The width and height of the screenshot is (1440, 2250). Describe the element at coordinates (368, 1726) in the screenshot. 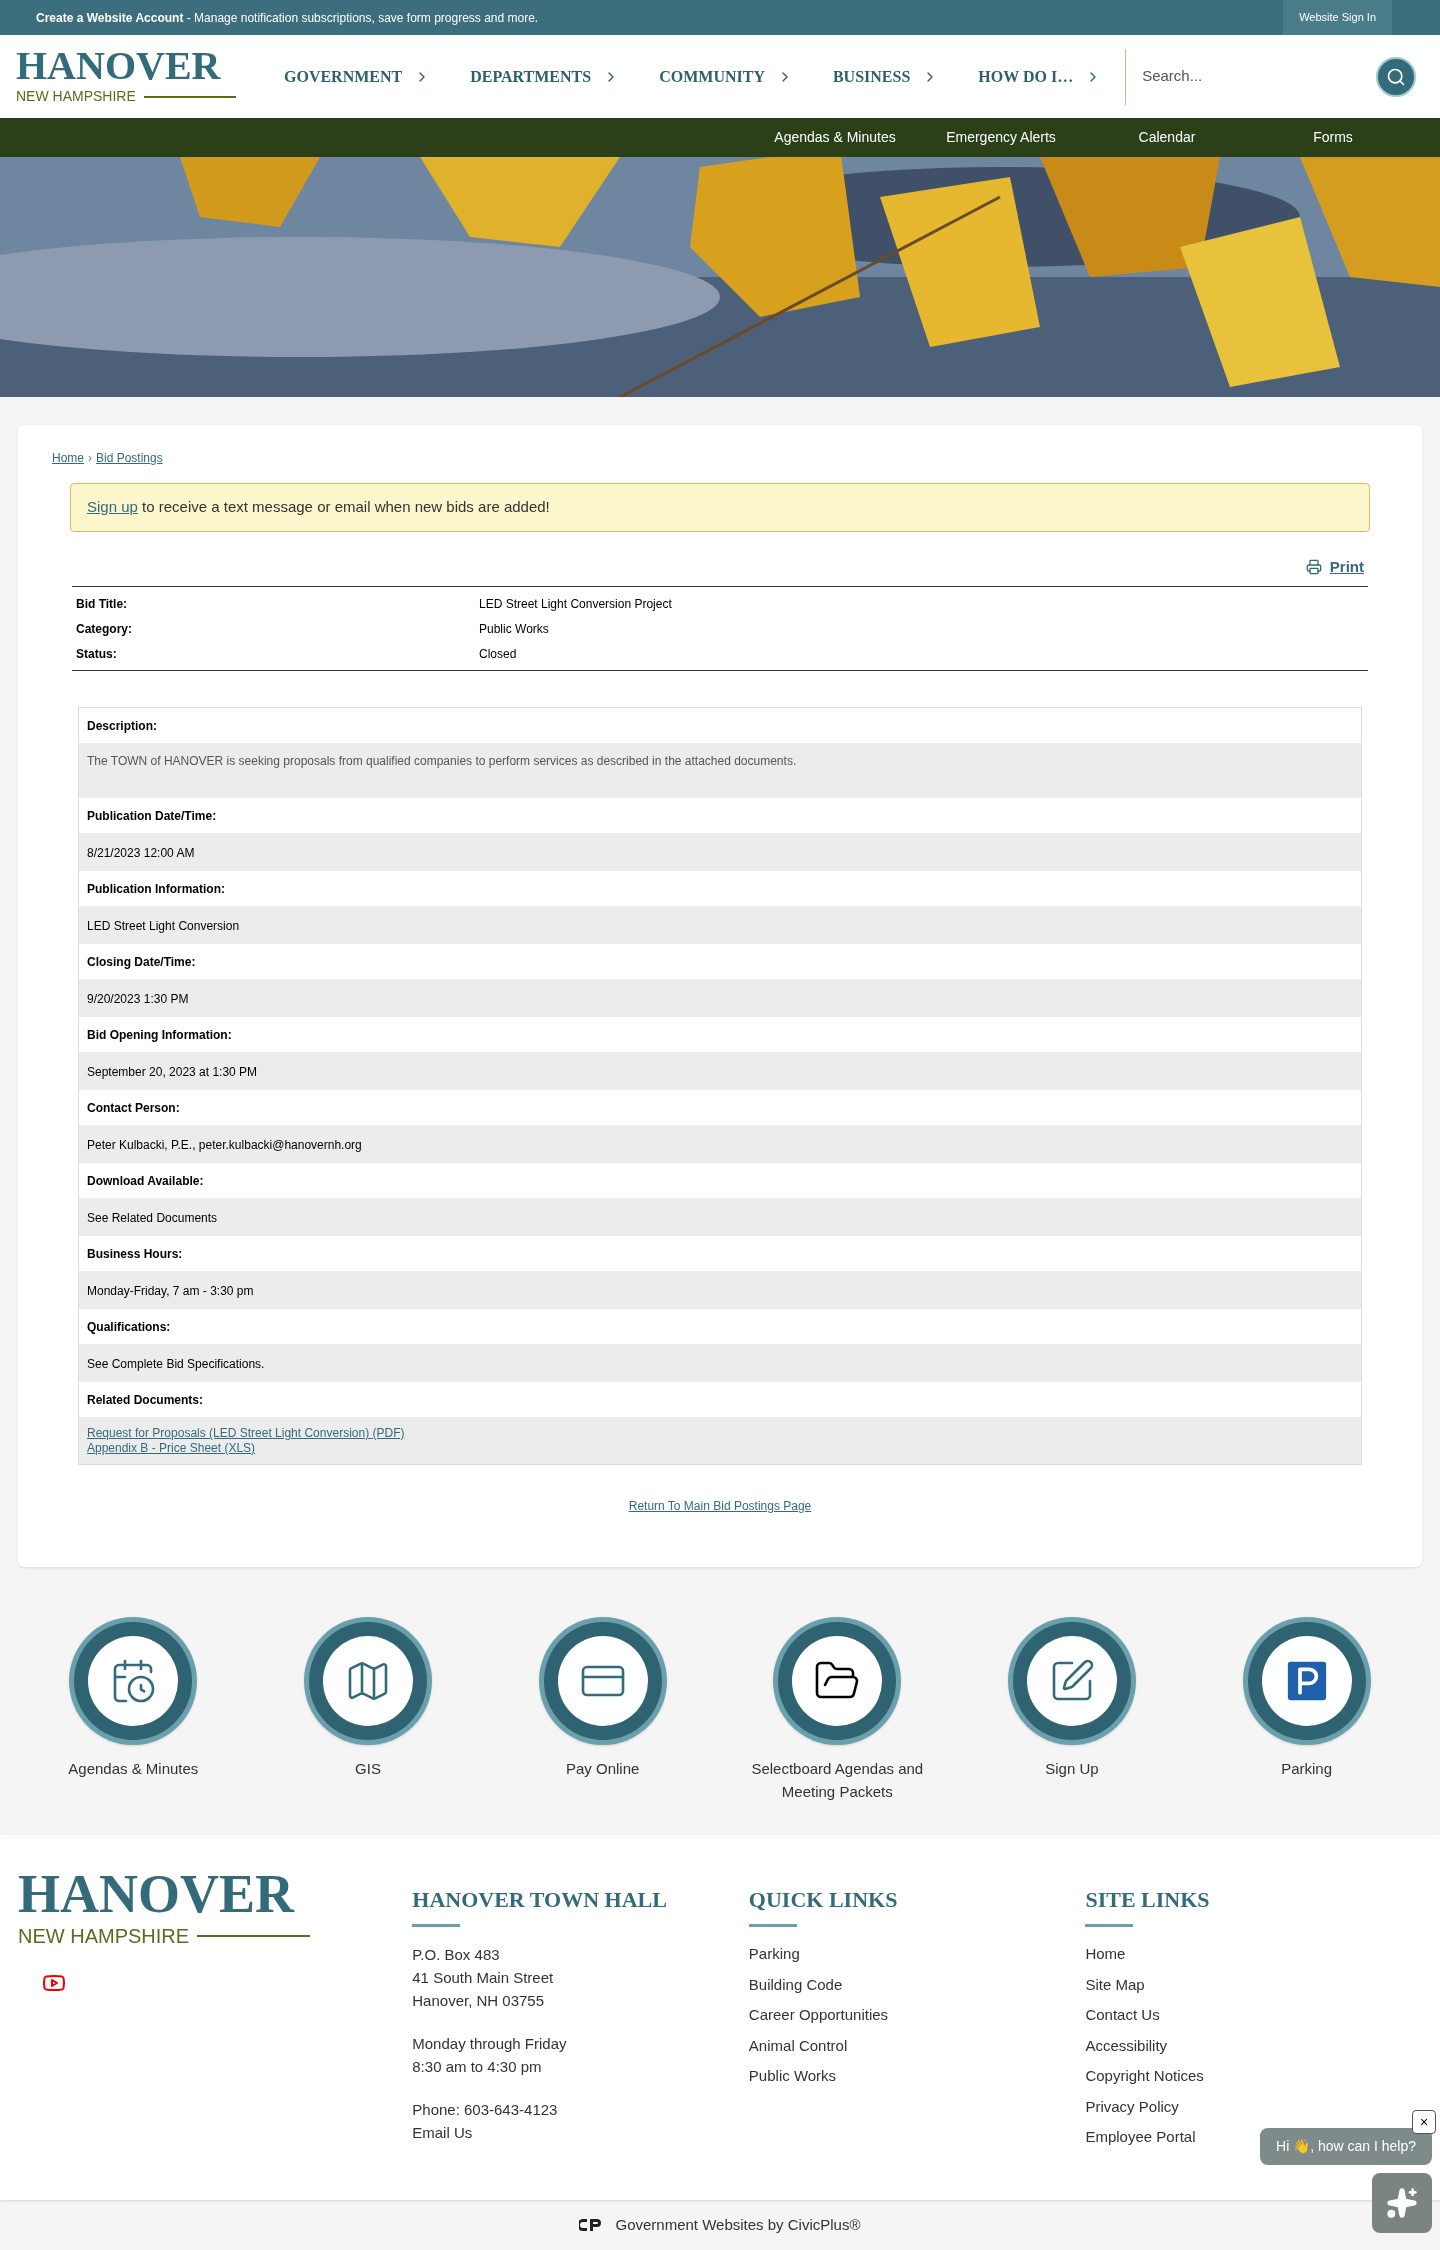

I see `quick-link: GIS` at that location.